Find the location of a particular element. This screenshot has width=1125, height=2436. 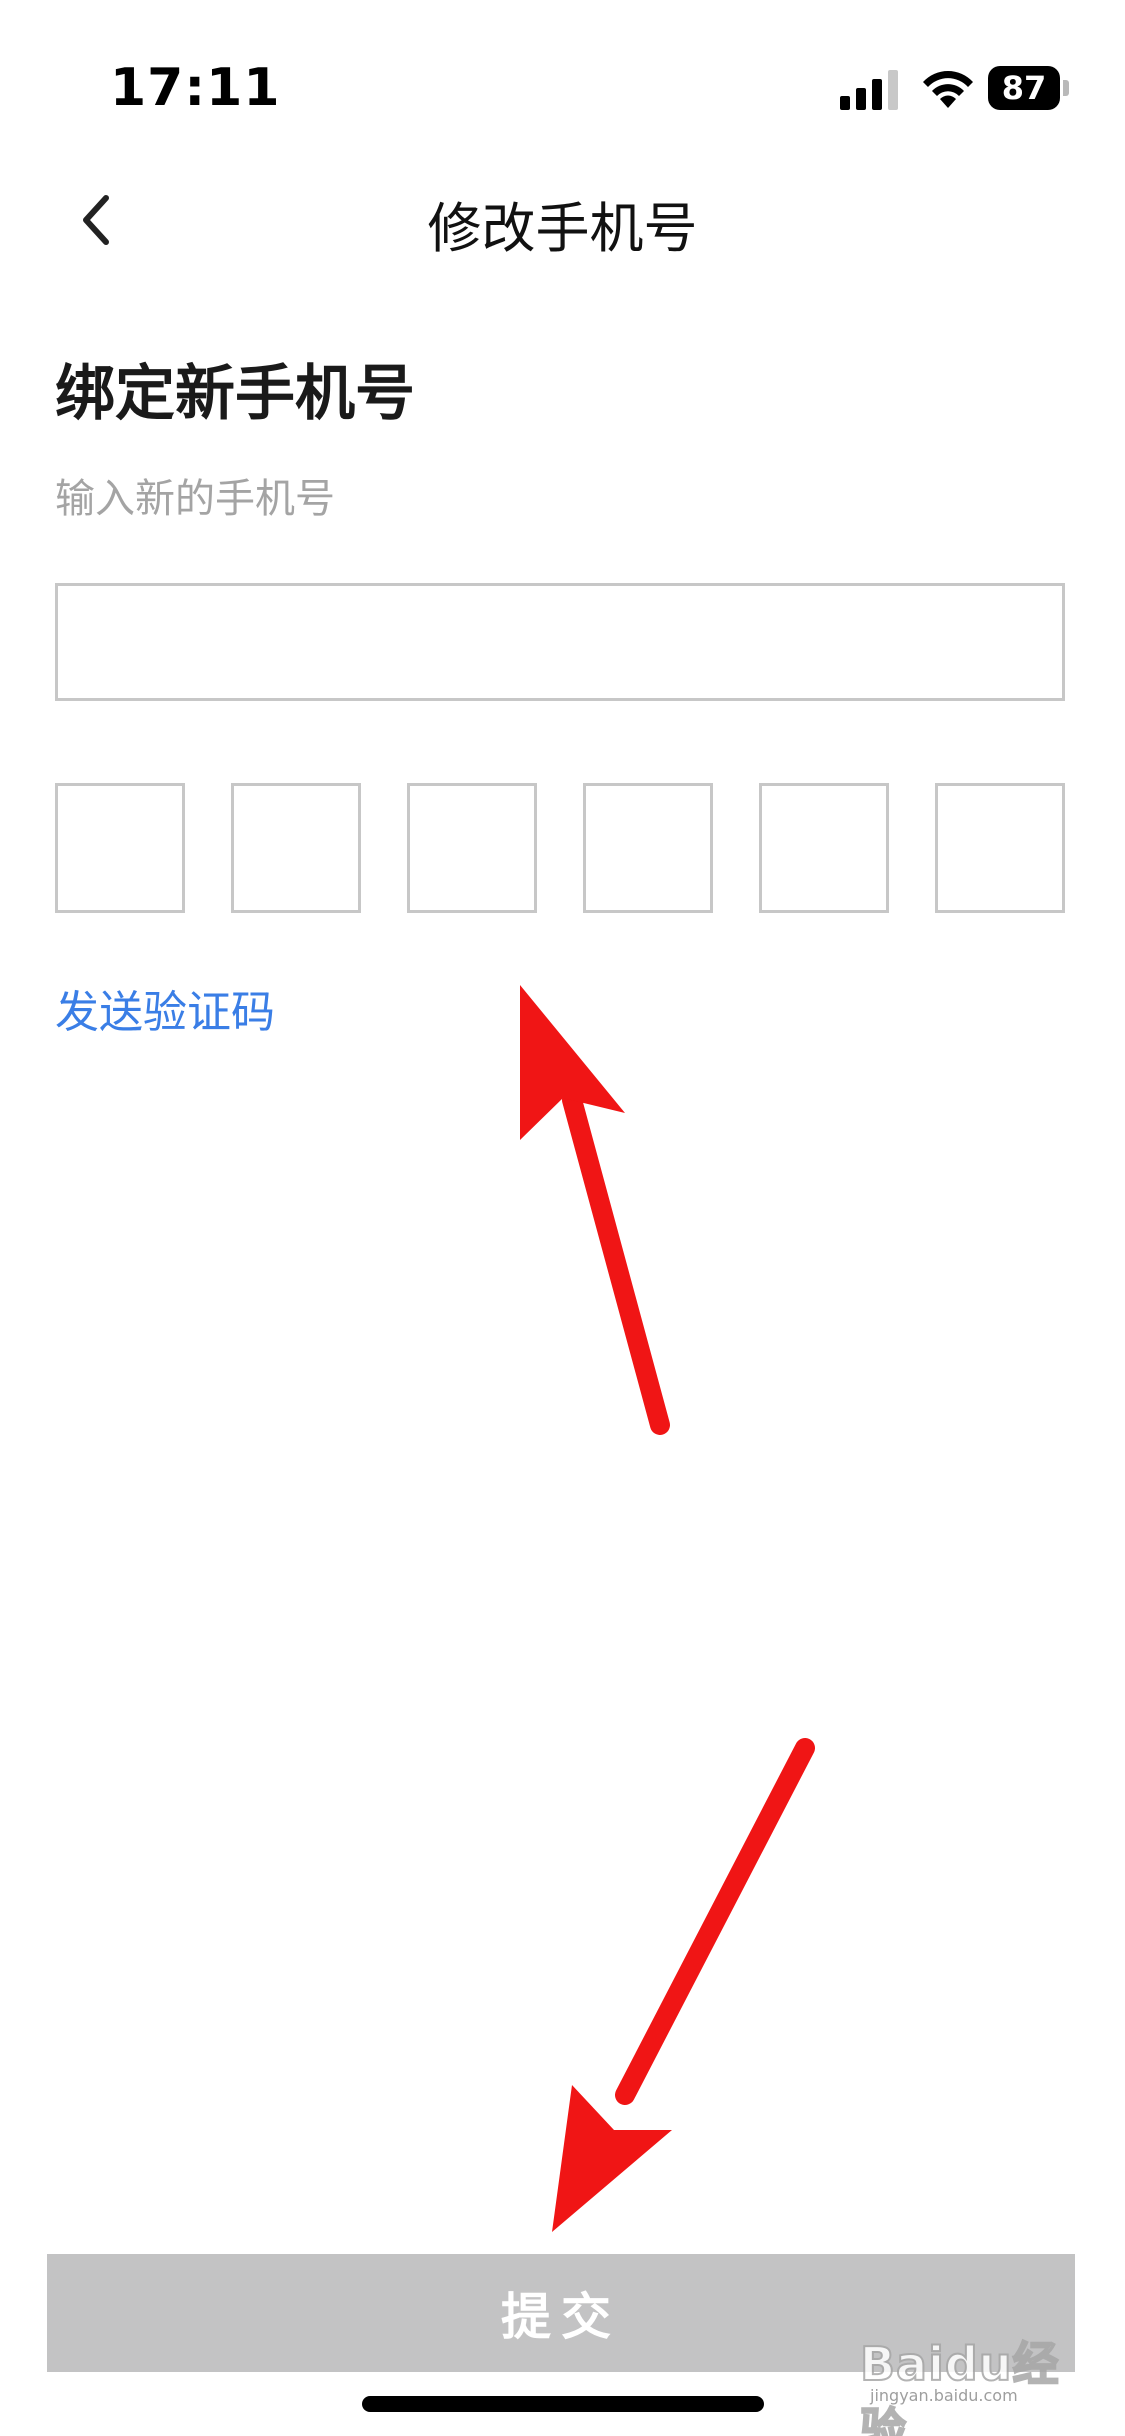

watermark-brand: Baidu经验 is located at coordinates (959, 2386).